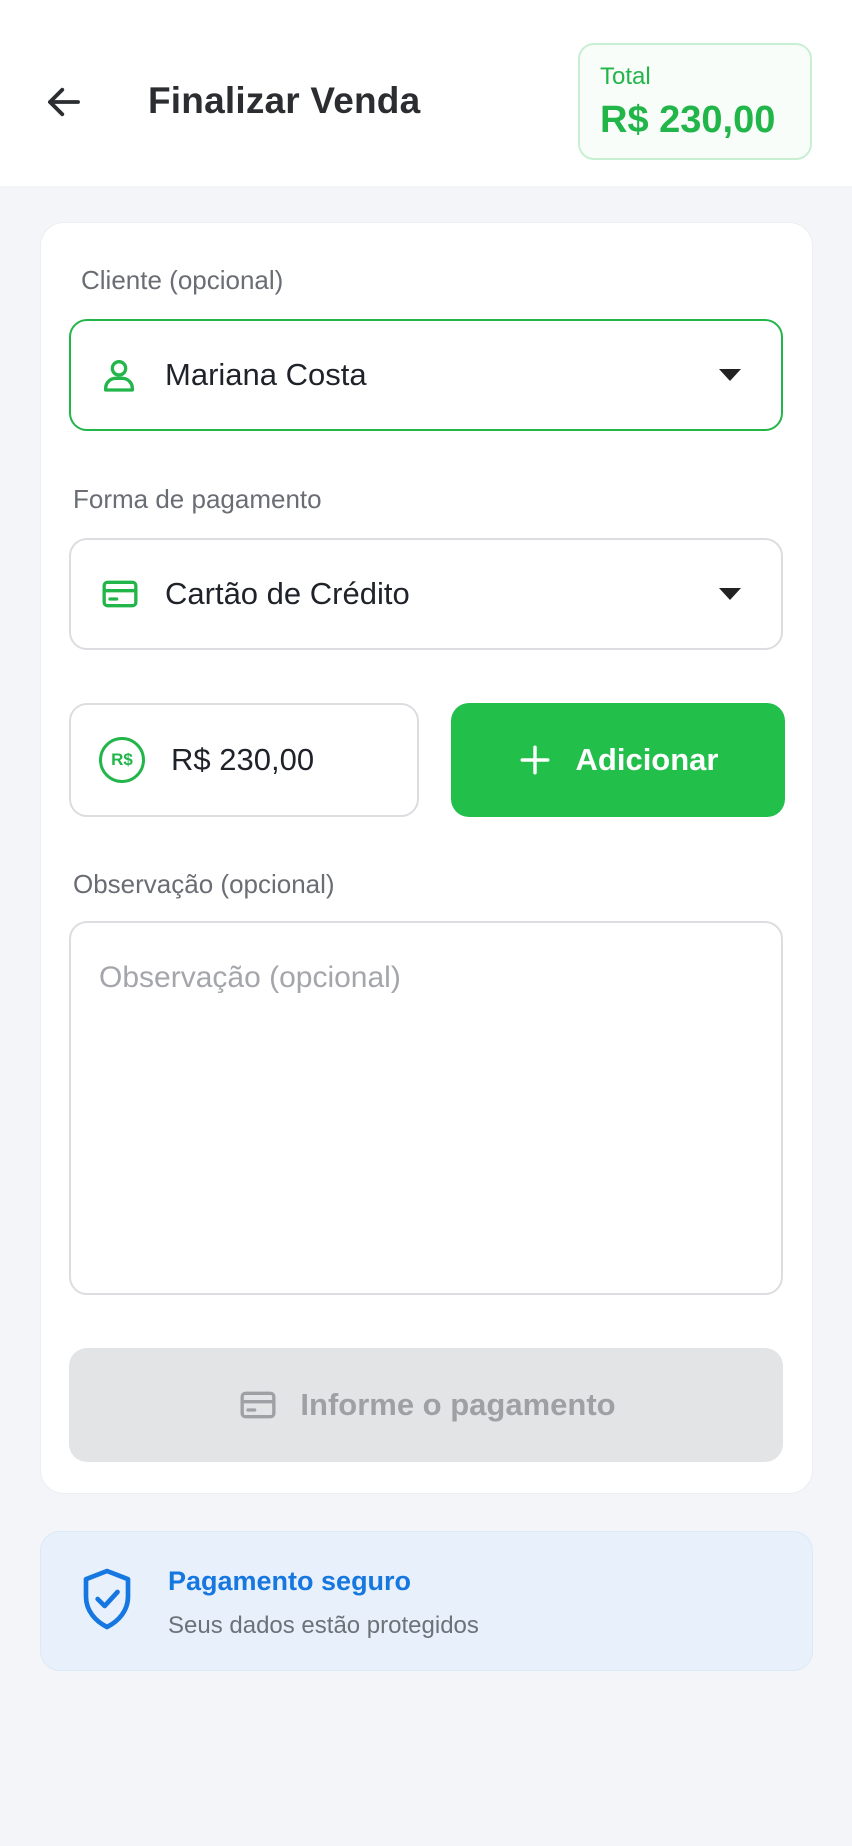  I want to click on submit-payment-label: Informe o pagamento, so click(458, 1404).